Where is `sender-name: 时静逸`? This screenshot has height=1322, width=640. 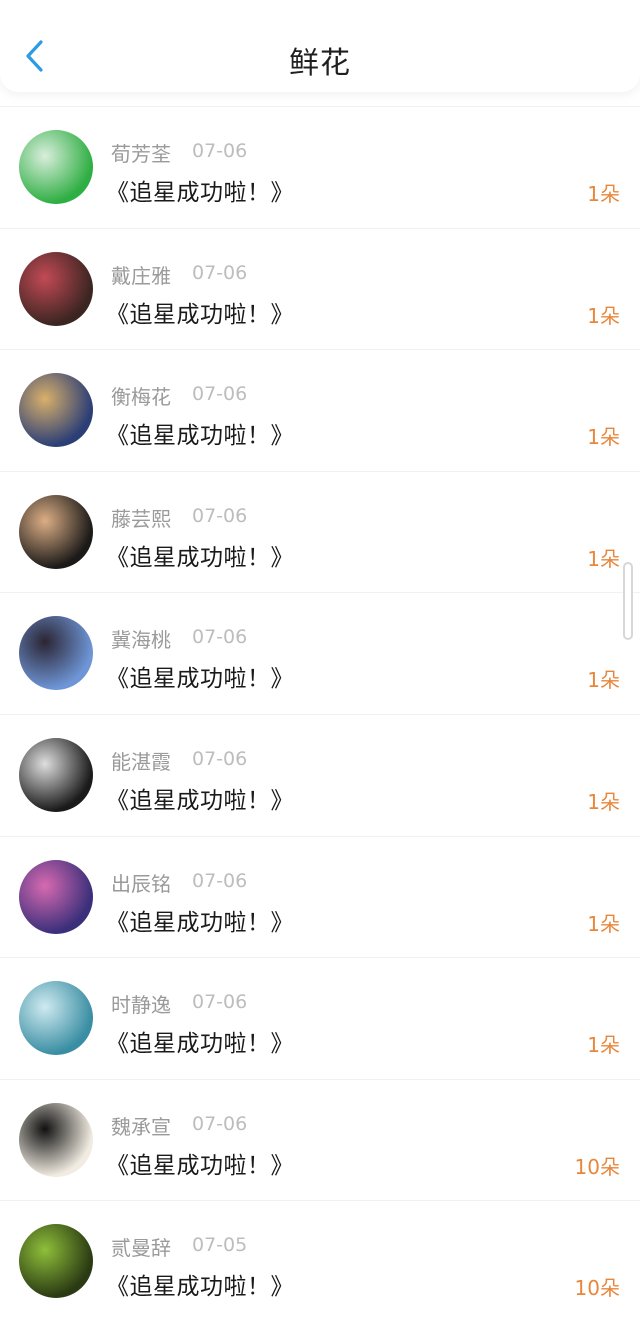
sender-name: 时静逸 is located at coordinates (141, 1005).